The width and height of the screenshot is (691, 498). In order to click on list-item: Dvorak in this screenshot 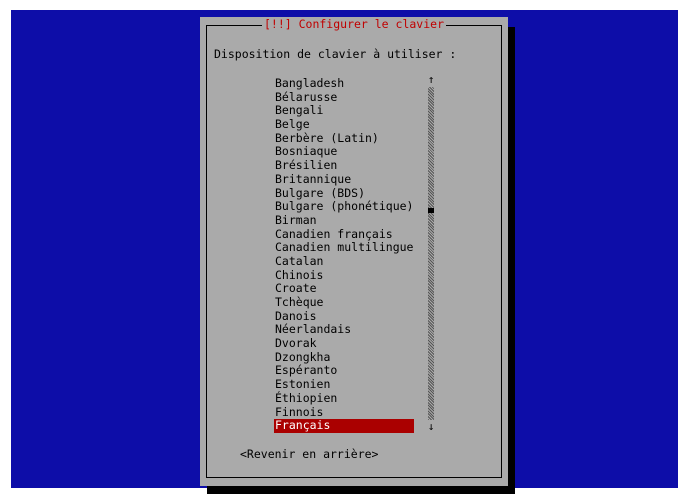, I will do `click(344, 343)`.